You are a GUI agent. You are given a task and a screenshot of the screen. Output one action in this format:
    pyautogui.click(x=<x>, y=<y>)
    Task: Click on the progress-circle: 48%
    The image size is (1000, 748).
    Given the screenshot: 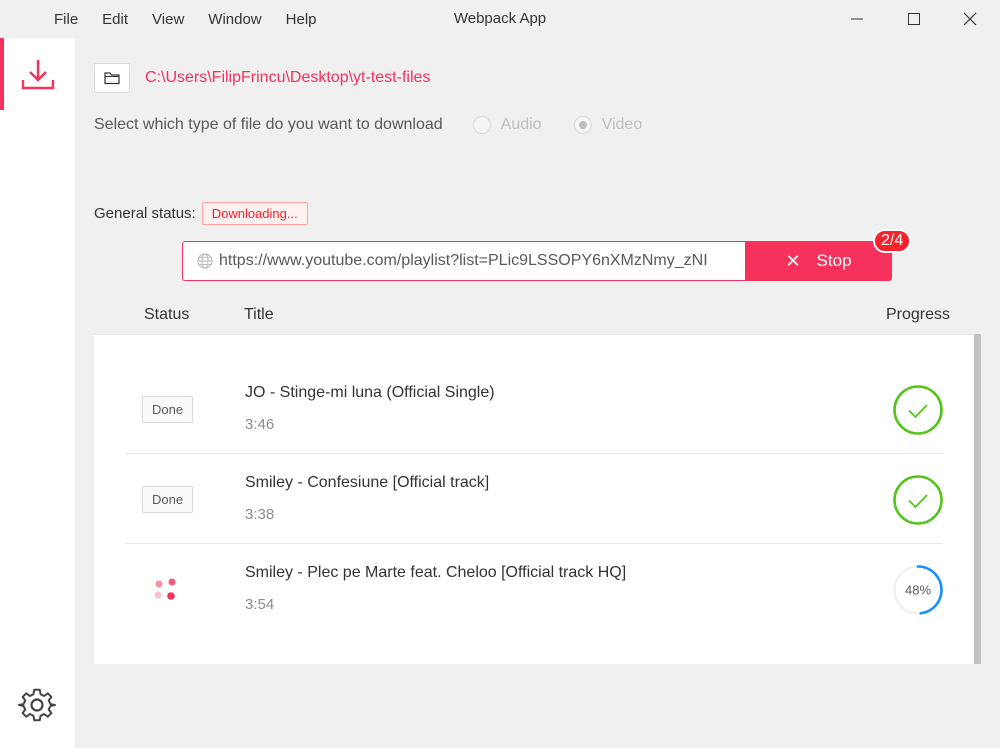 What is the action you would take?
    pyautogui.click(x=918, y=590)
    